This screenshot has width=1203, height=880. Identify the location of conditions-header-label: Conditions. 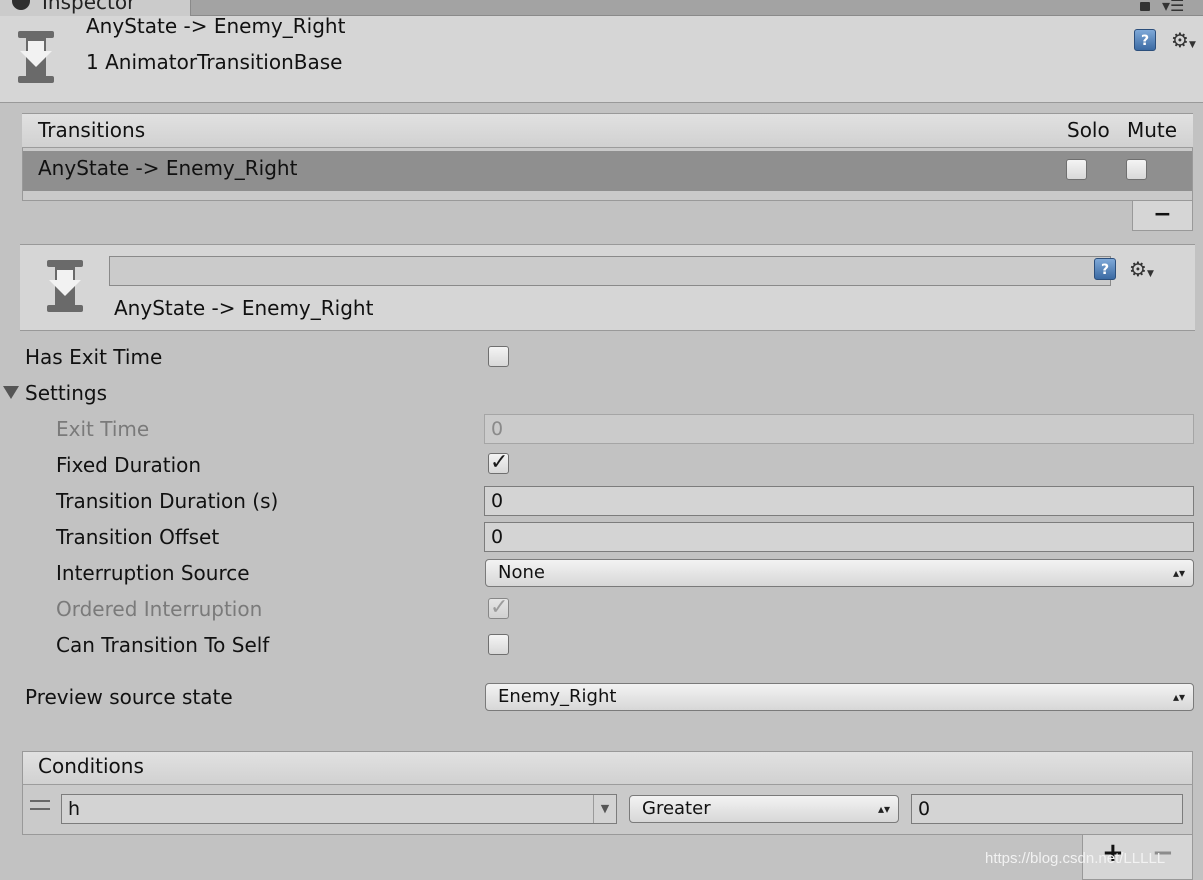
(91, 766).